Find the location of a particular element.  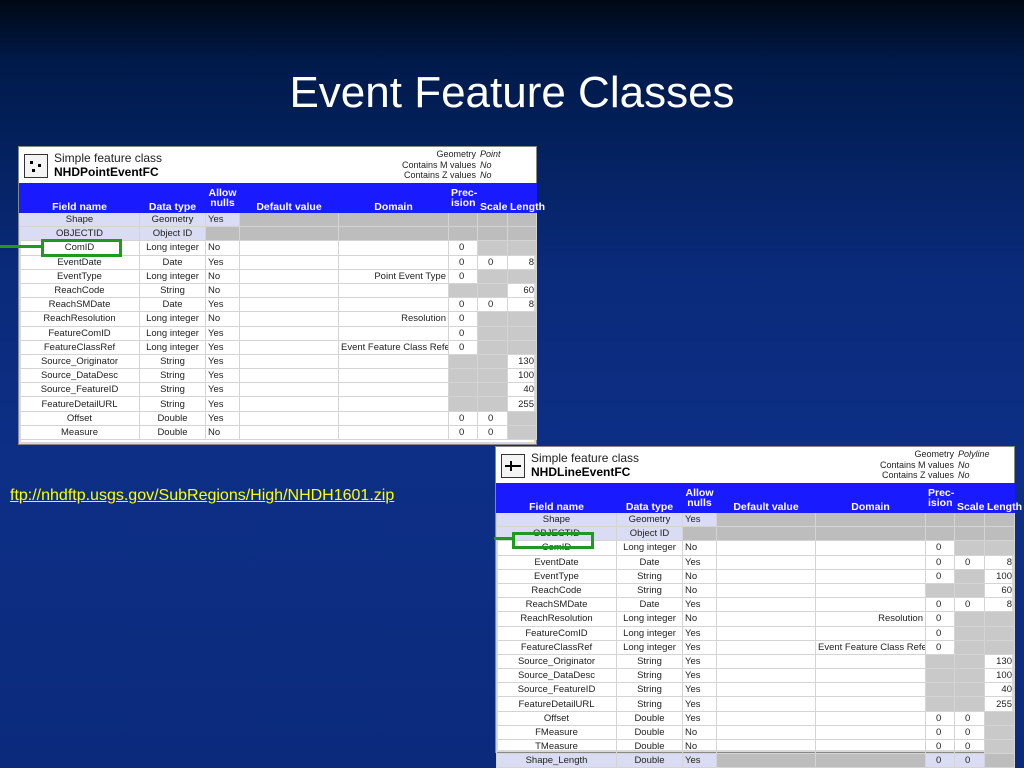

col-length: Length is located at coordinates (1003, 498).